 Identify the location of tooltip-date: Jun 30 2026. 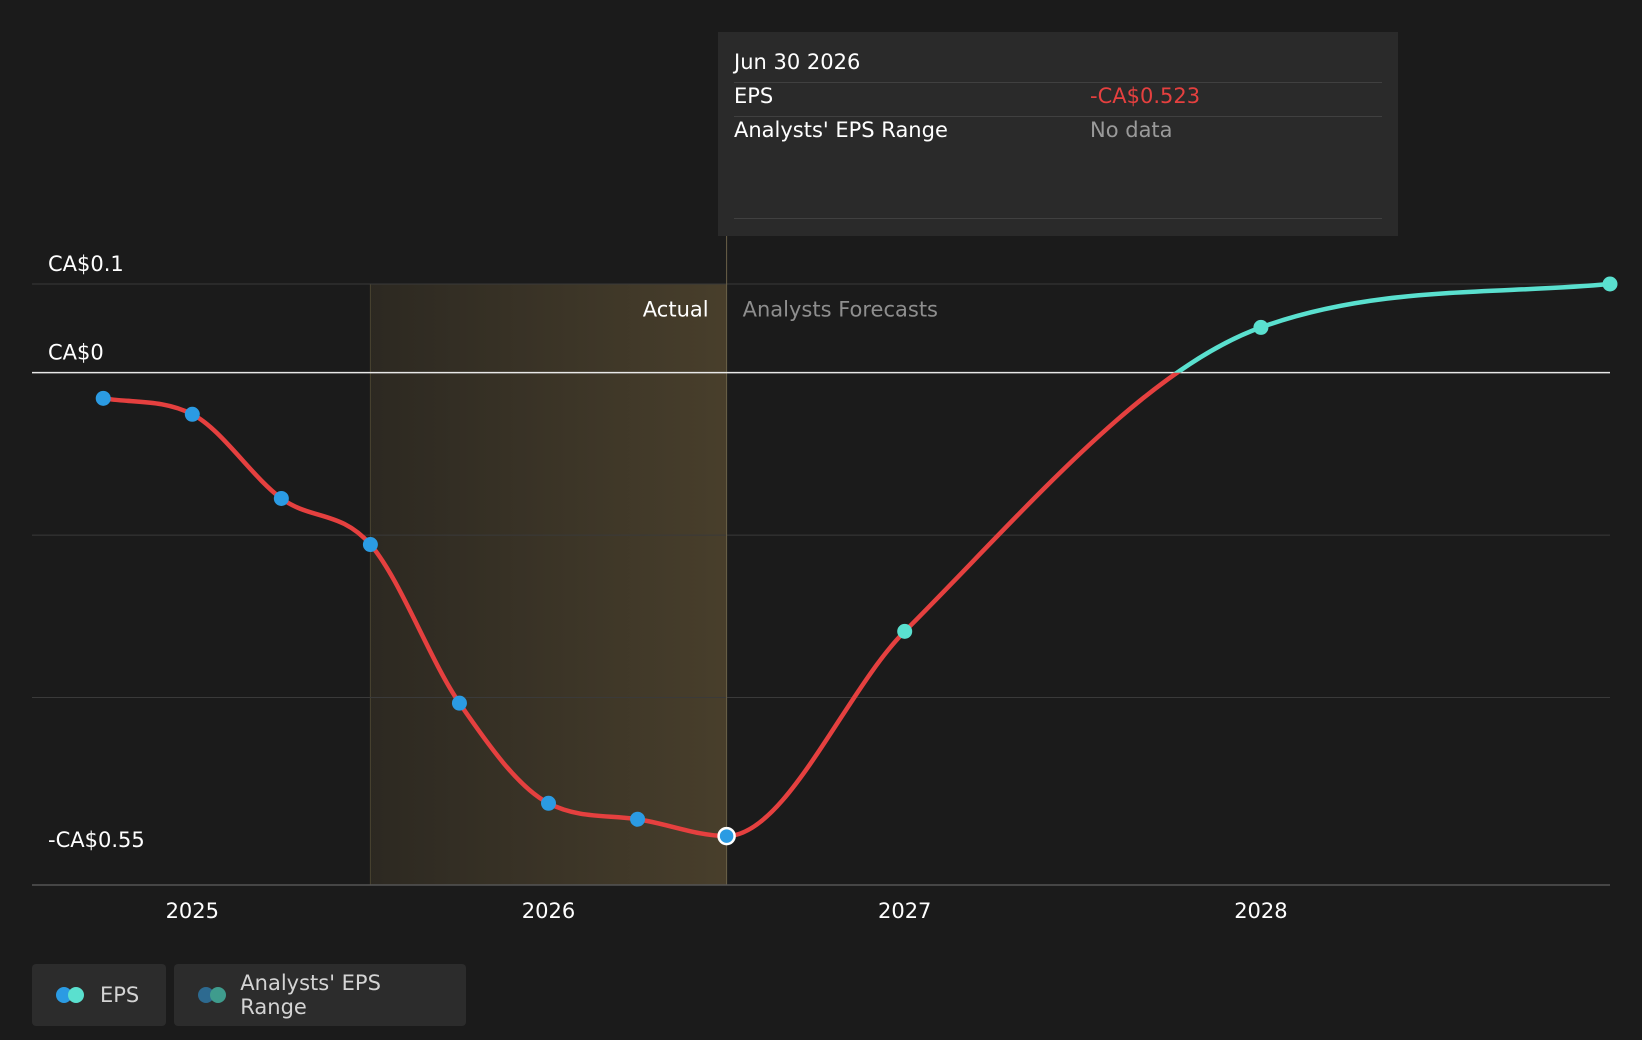
(797, 62).